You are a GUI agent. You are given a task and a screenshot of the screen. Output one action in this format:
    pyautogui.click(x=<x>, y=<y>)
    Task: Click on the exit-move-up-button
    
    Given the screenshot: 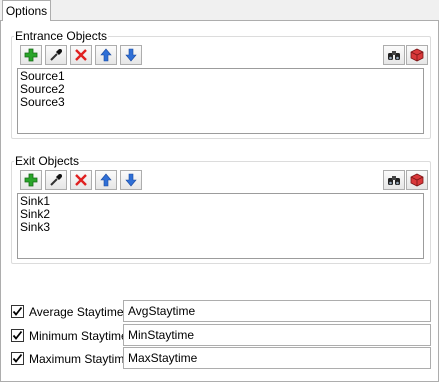 What is the action you would take?
    pyautogui.click(x=106, y=180)
    